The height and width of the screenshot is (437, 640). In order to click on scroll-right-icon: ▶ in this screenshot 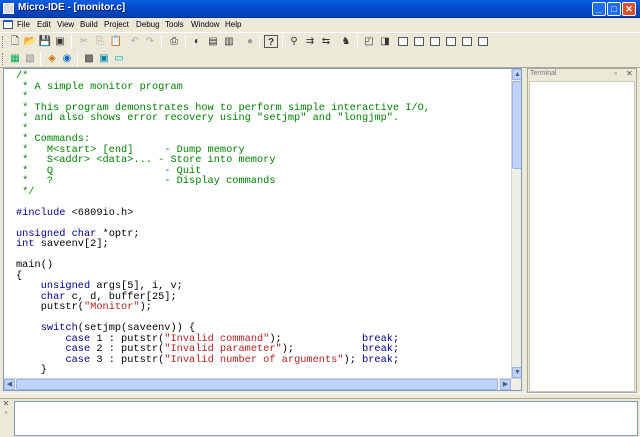, I will do `click(505, 384)`.